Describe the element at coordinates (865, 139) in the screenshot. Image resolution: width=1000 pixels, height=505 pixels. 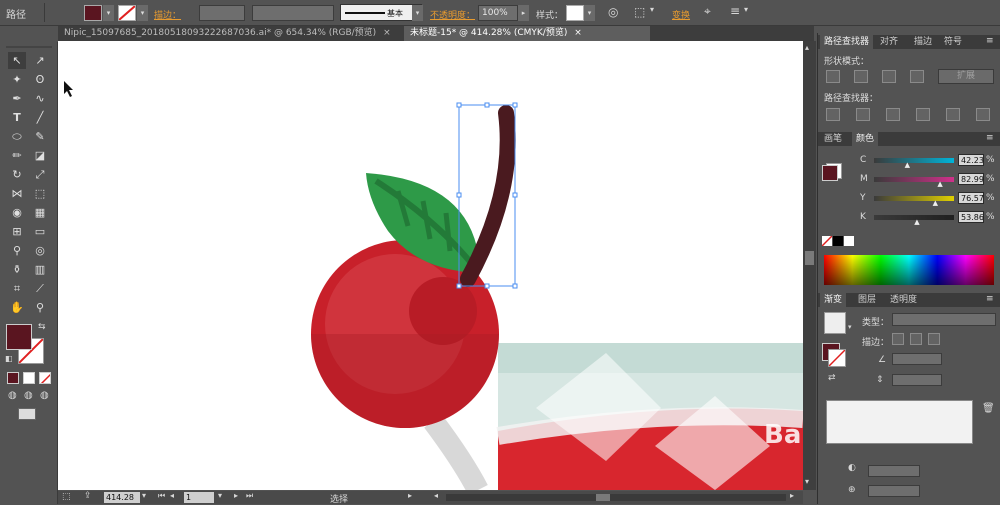
I see `tab-color: 颜色` at that location.